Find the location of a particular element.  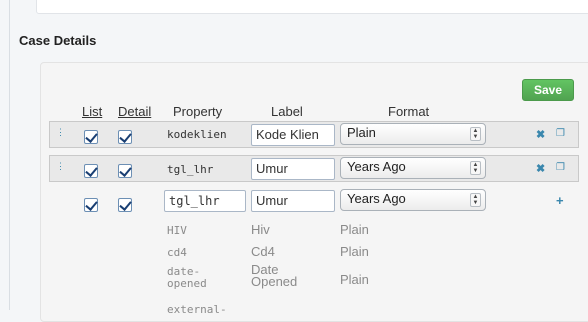

available-label: Hiv is located at coordinates (260, 229).